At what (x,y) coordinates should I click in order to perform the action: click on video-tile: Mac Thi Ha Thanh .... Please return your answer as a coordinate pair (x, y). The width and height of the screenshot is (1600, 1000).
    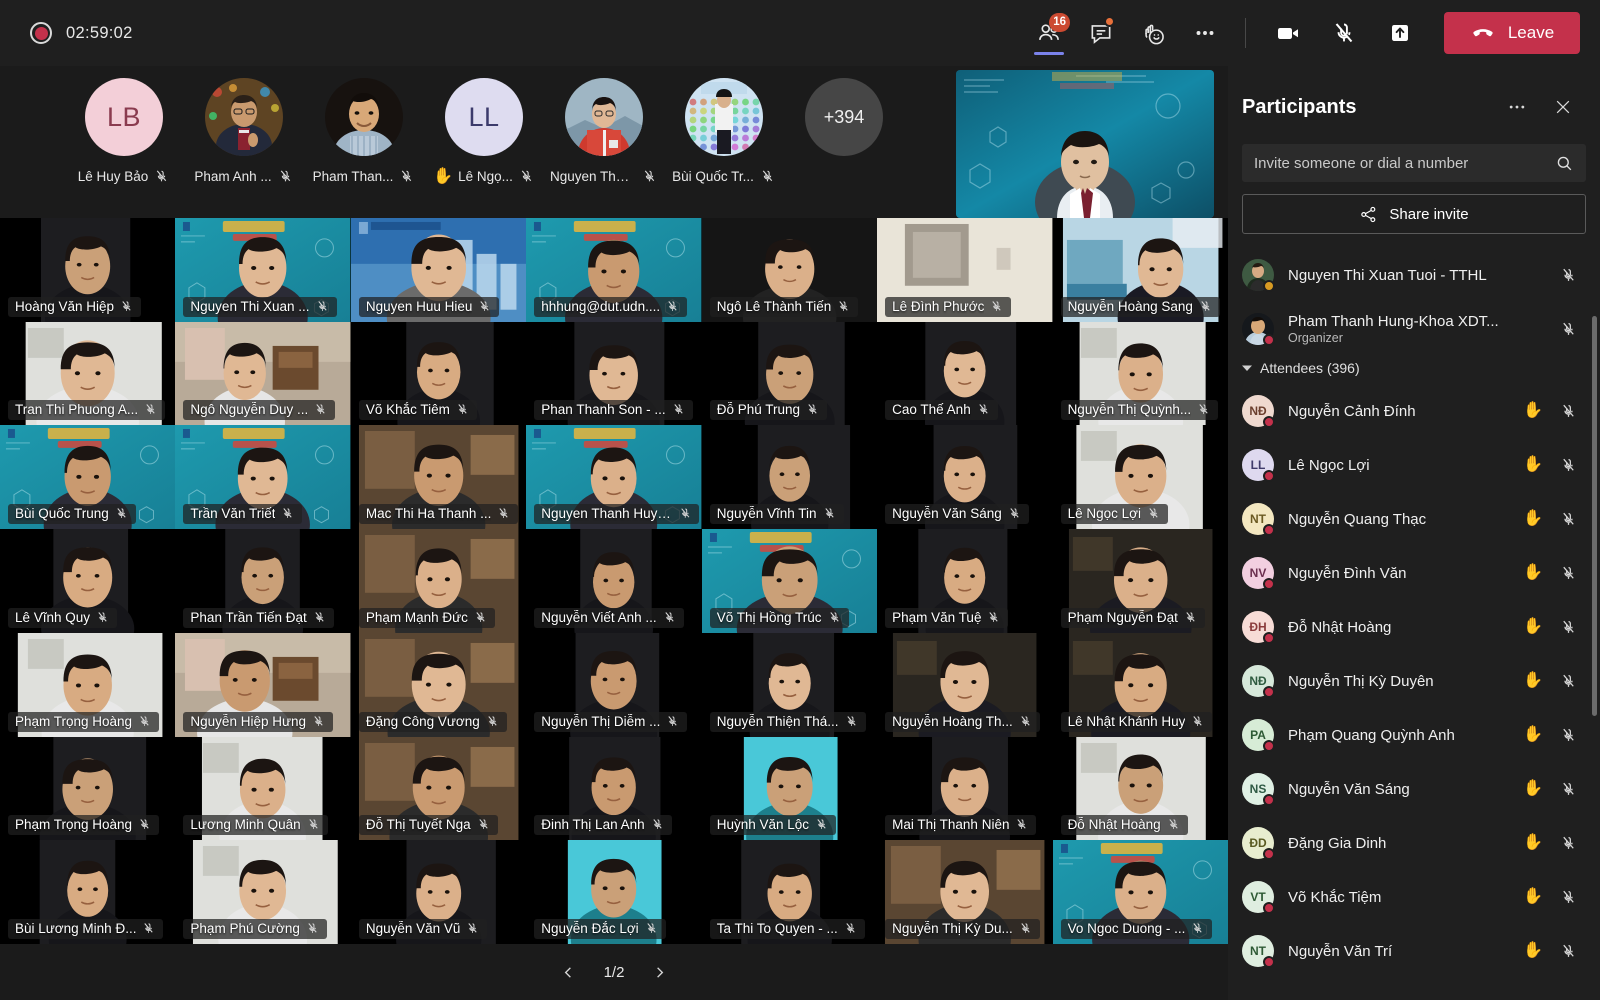
    Looking at the image, I should click on (438, 477).